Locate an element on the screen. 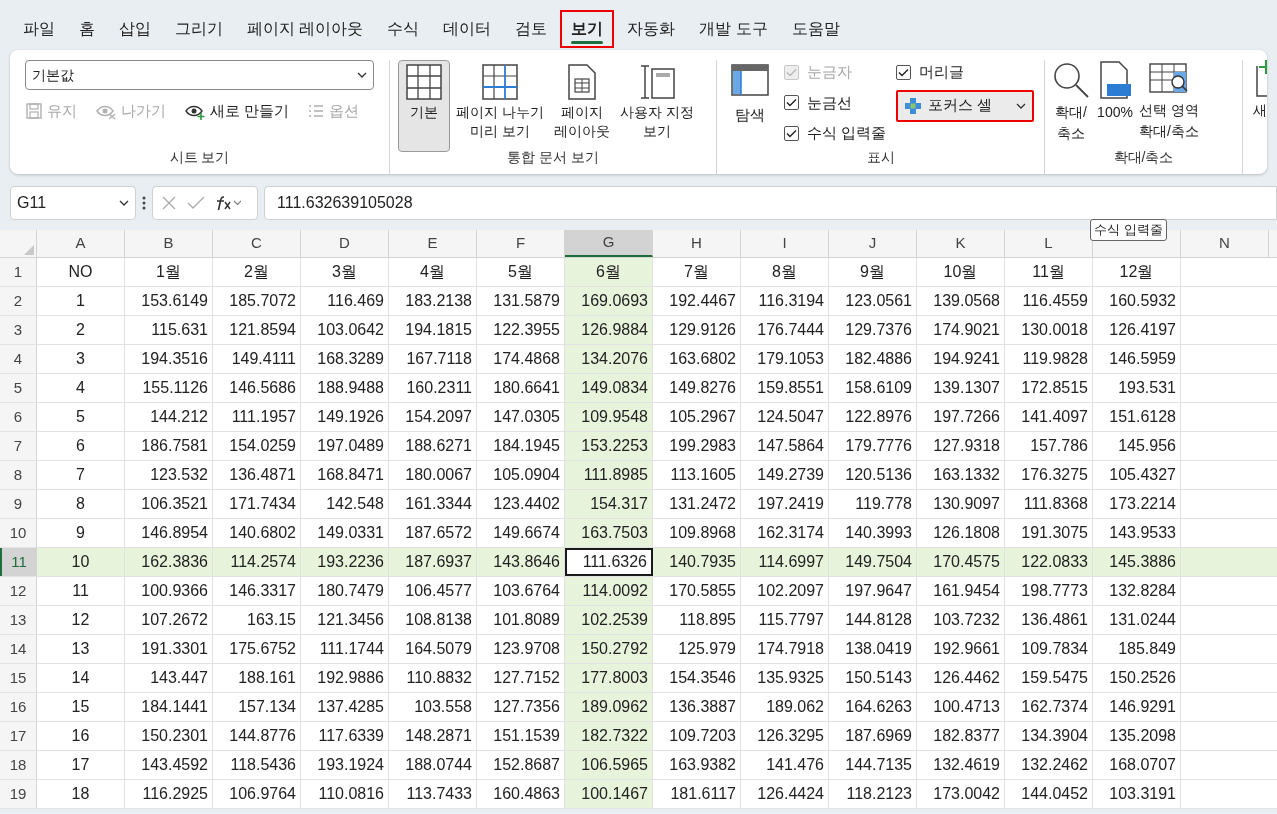 The image size is (1277, 814). column-header: B is located at coordinates (169, 243).